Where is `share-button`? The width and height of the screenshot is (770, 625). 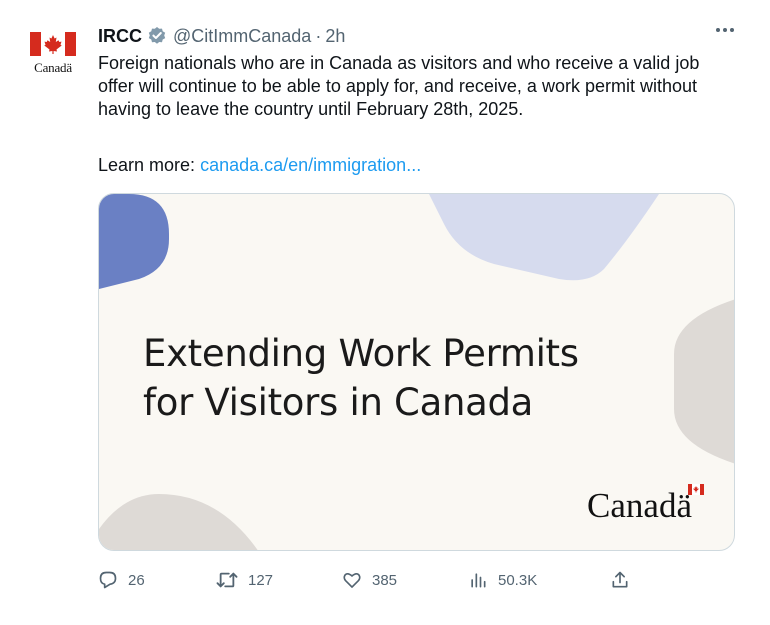
share-button is located at coordinates (620, 580).